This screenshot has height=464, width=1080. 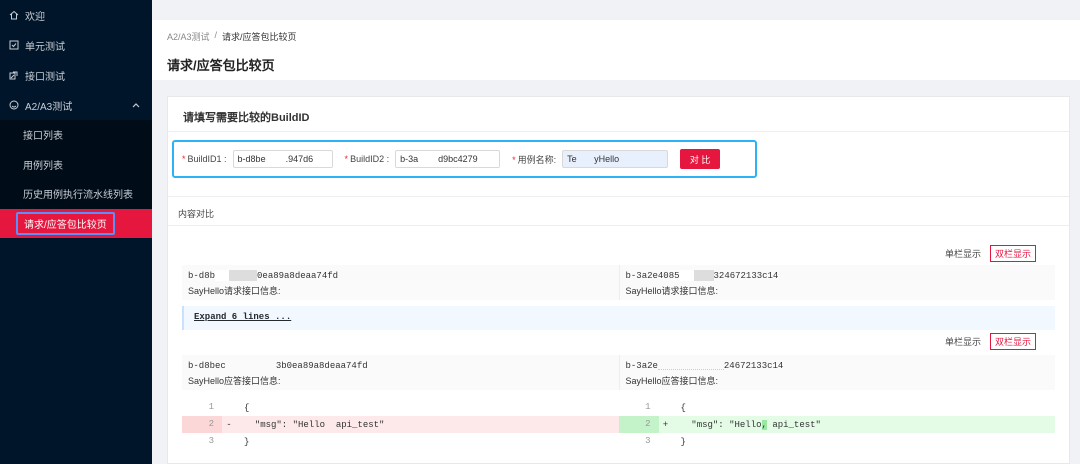 I want to click on diff-line-added: 2 + "msg": "Hello, api_test", so click(x=836, y=424).